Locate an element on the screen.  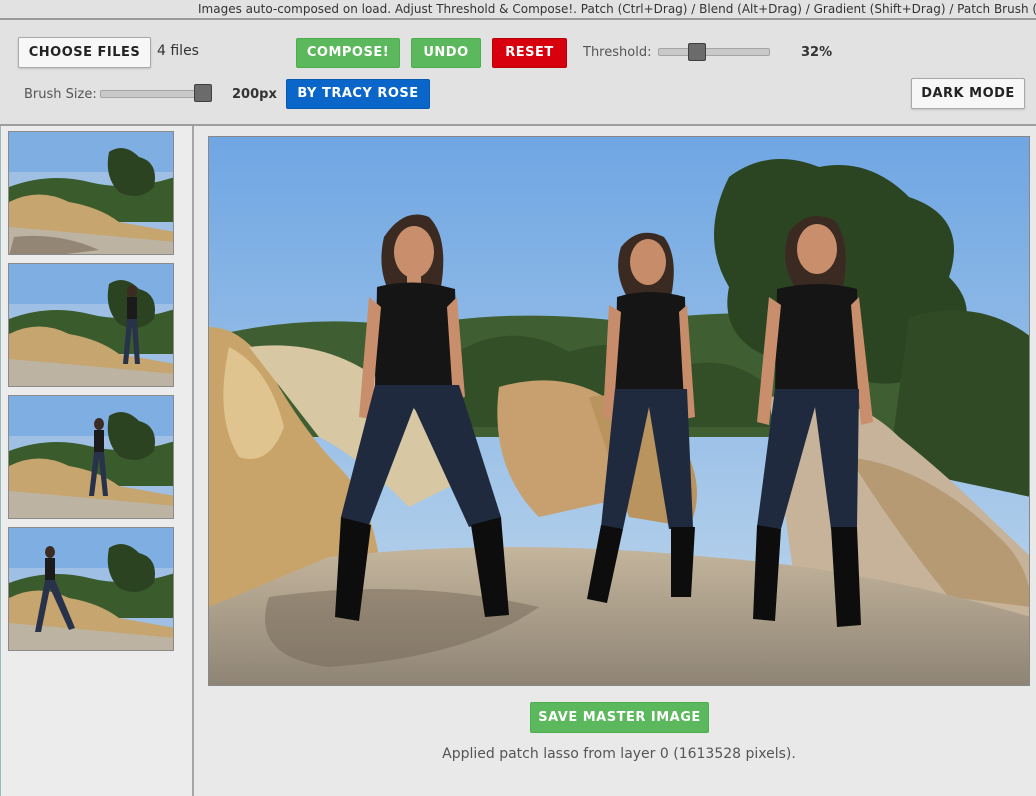
choose-files-button: CHOOSE FILES is located at coordinates (84, 52).